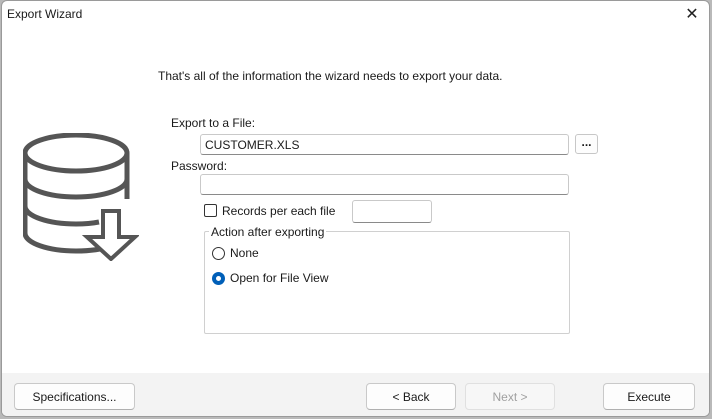  Describe the element at coordinates (411, 396) in the screenshot. I see `back-button: < Back` at that location.